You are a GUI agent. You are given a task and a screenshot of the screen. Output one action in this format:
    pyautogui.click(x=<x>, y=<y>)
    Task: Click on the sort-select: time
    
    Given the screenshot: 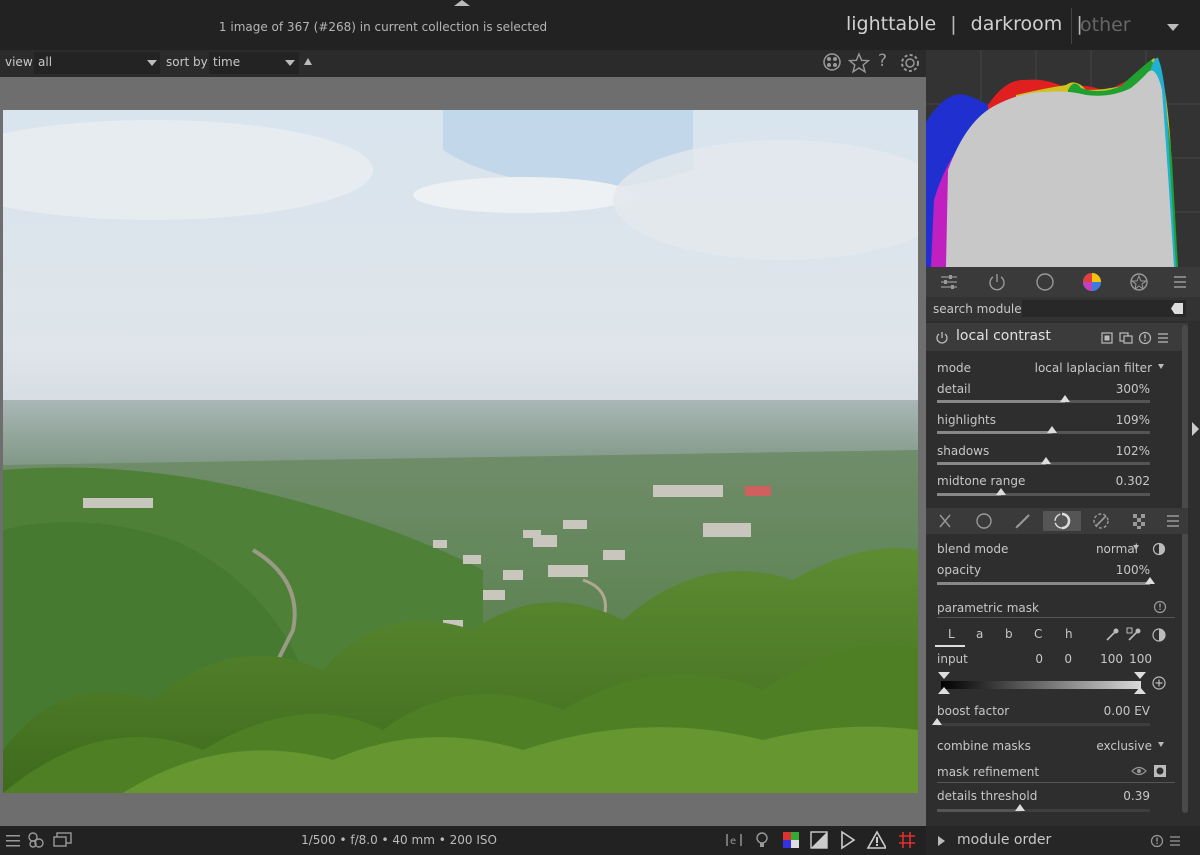 What is the action you would take?
    pyautogui.click(x=254, y=63)
    